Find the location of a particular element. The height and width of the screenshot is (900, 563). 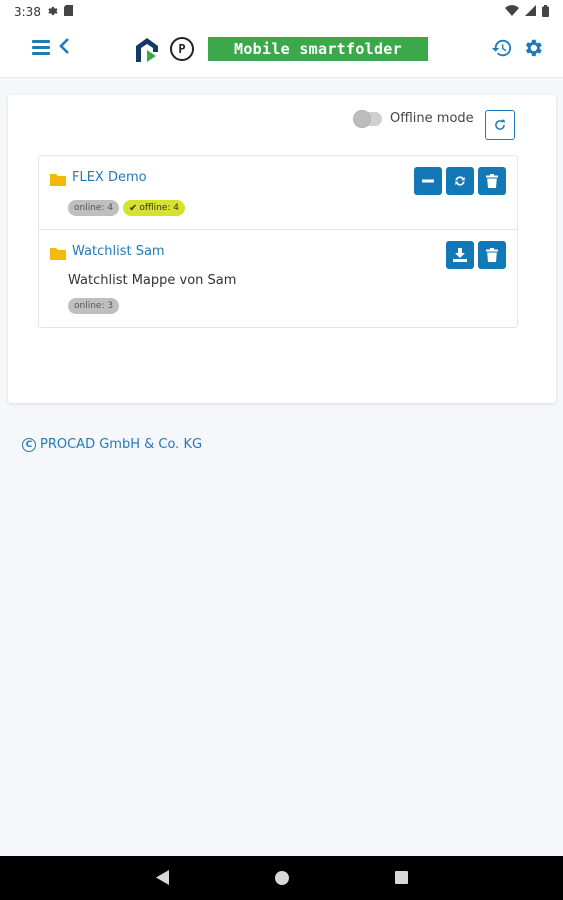

page-title: Mobile smartfolder is located at coordinates (318, 49).